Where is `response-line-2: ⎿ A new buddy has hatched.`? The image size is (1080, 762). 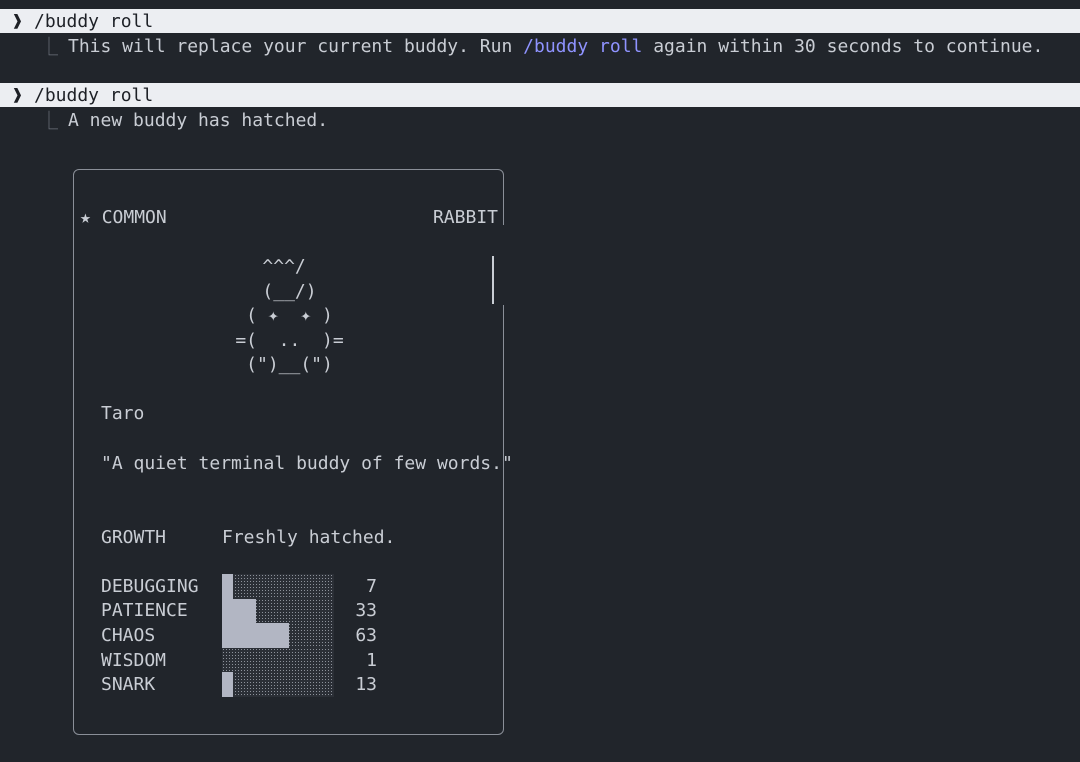 response-line-2: ⎿ A new buddy has hatched. is located at coordinates (164, 120).